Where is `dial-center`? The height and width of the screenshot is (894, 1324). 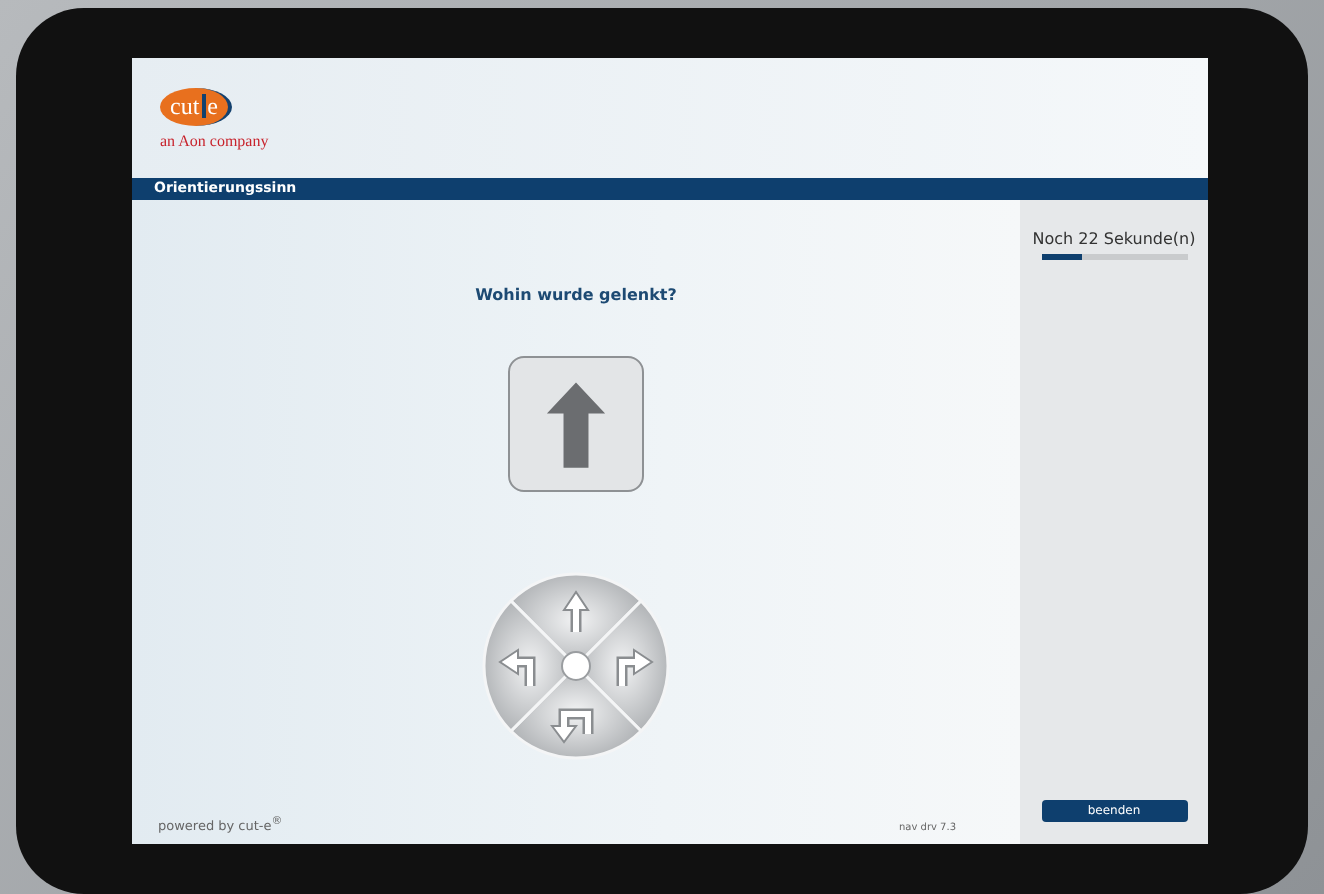
dial-center is located at coordinates (576, 666).